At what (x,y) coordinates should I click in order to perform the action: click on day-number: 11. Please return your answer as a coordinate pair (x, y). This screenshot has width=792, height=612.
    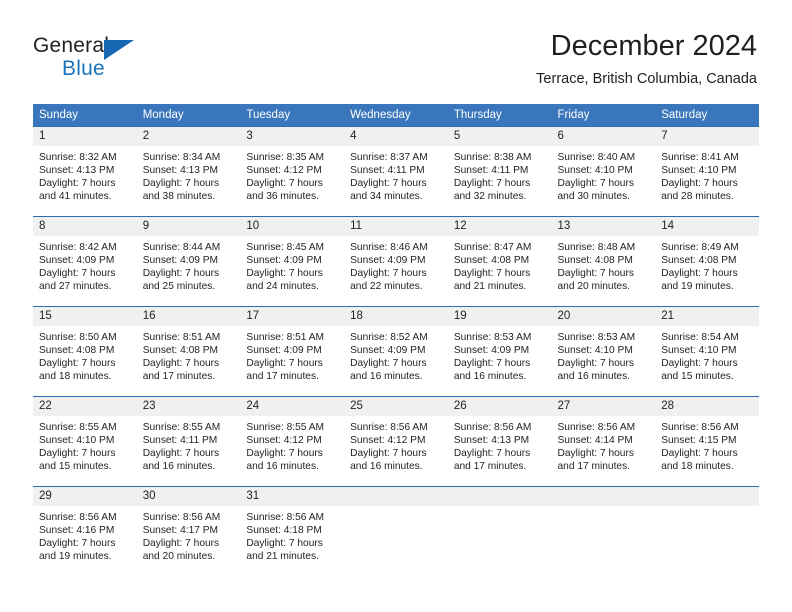
    Looking at the image, I should click on (396, 226).